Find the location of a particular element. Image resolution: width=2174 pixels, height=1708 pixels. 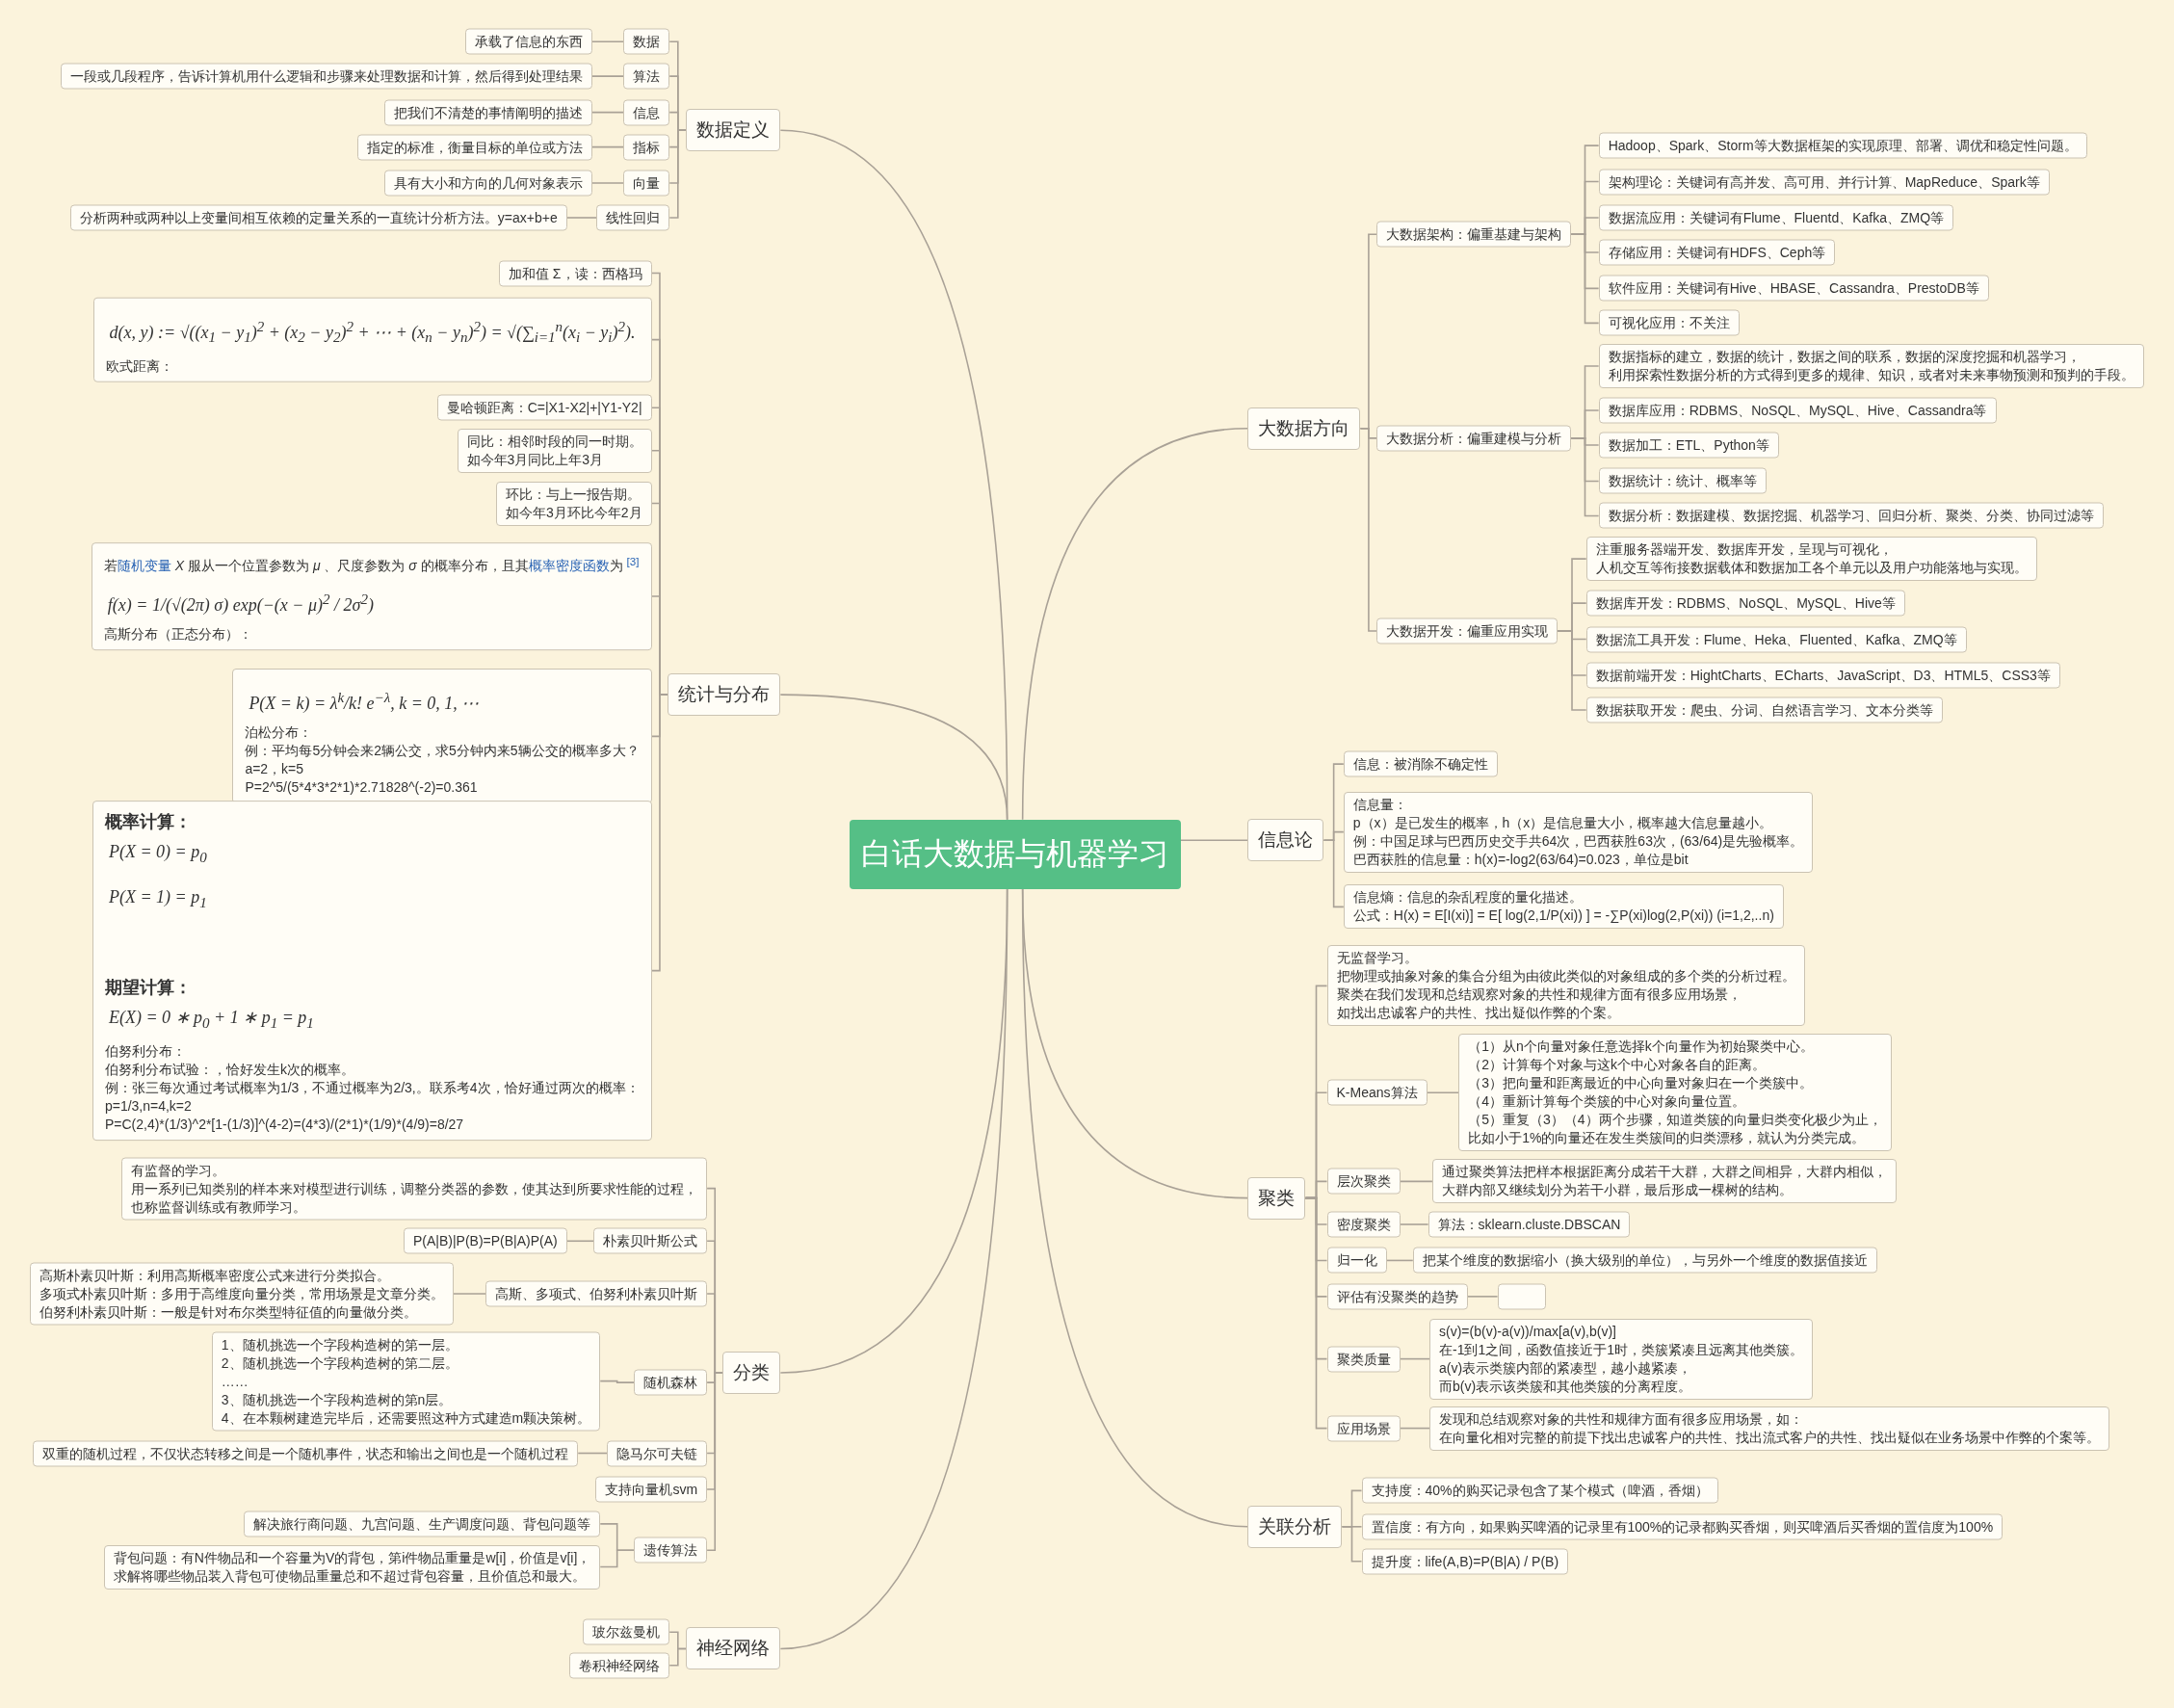

topic-node: 卷积神经网络 is located at coordinates (620, 1666).